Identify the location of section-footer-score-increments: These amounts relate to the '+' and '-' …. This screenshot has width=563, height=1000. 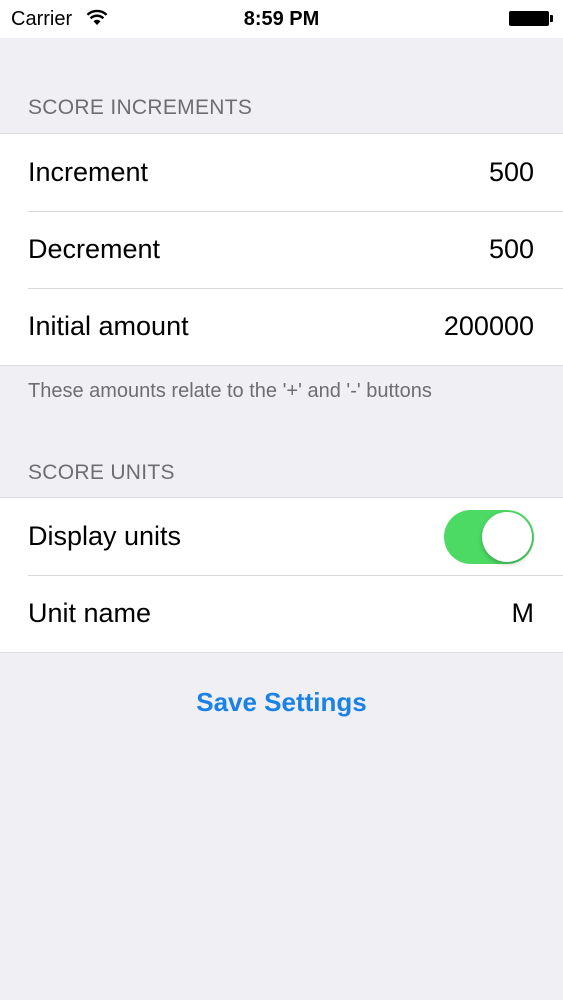
(230, 391).